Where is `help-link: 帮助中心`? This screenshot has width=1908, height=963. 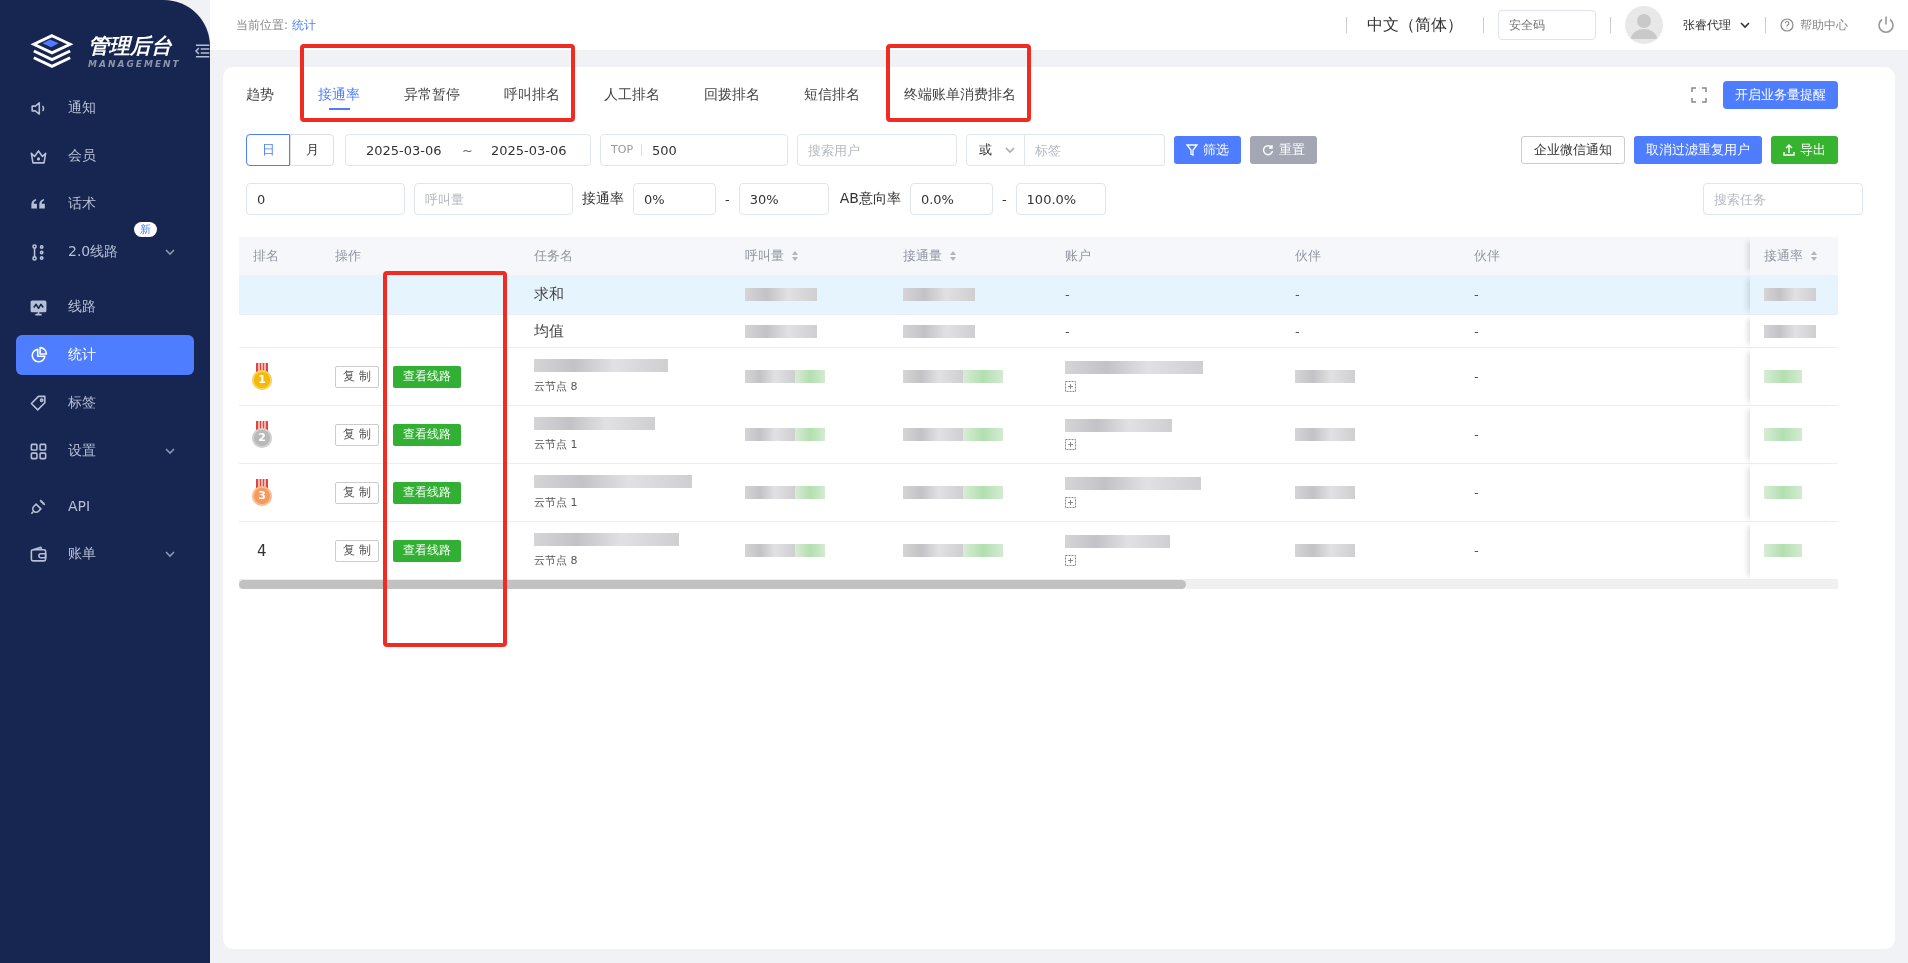 help-link: 帮助中心 is located at coordinates (1824, 25).